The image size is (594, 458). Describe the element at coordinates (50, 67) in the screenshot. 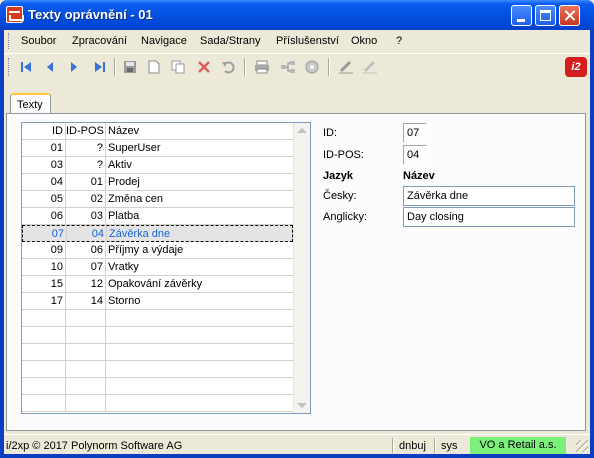

I see `previous-record-icon` at that location.